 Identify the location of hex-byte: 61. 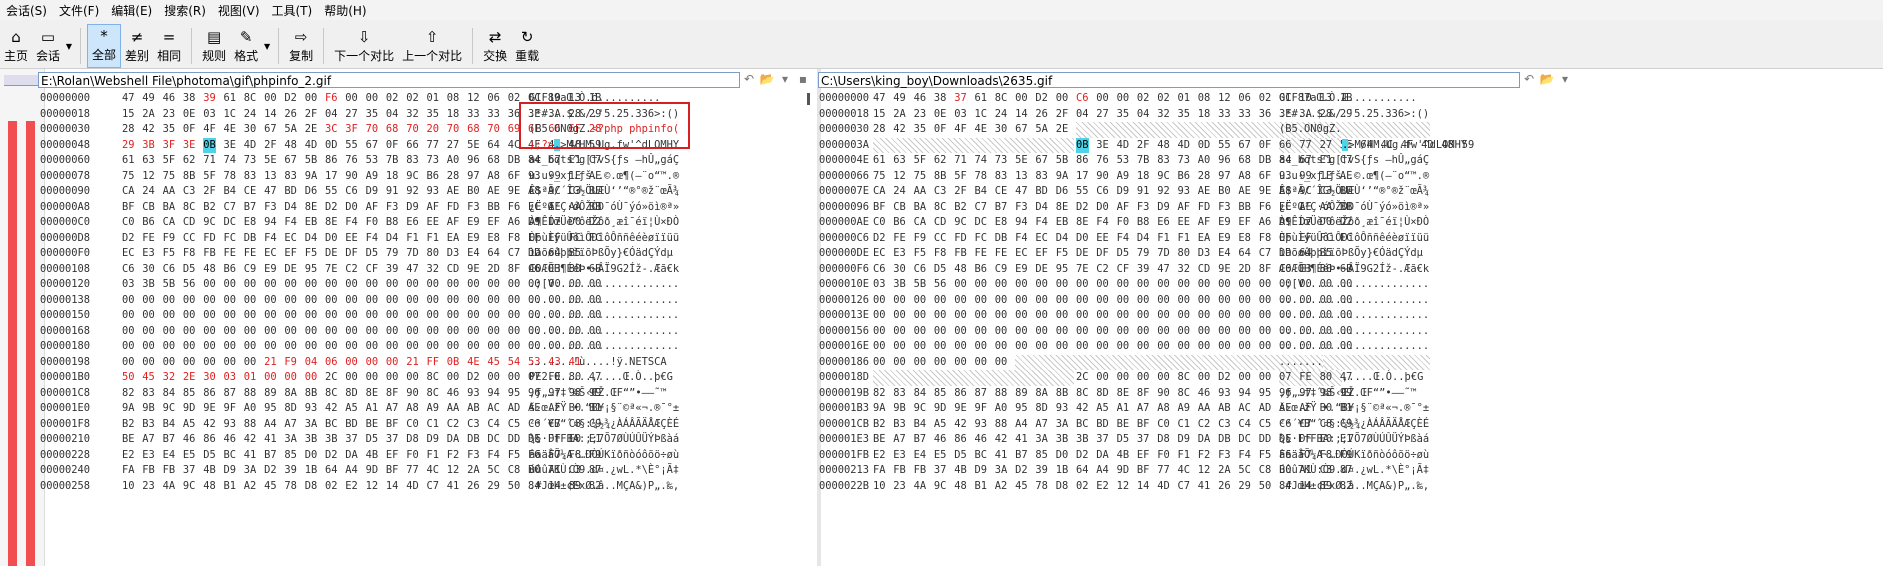
(128, 160).